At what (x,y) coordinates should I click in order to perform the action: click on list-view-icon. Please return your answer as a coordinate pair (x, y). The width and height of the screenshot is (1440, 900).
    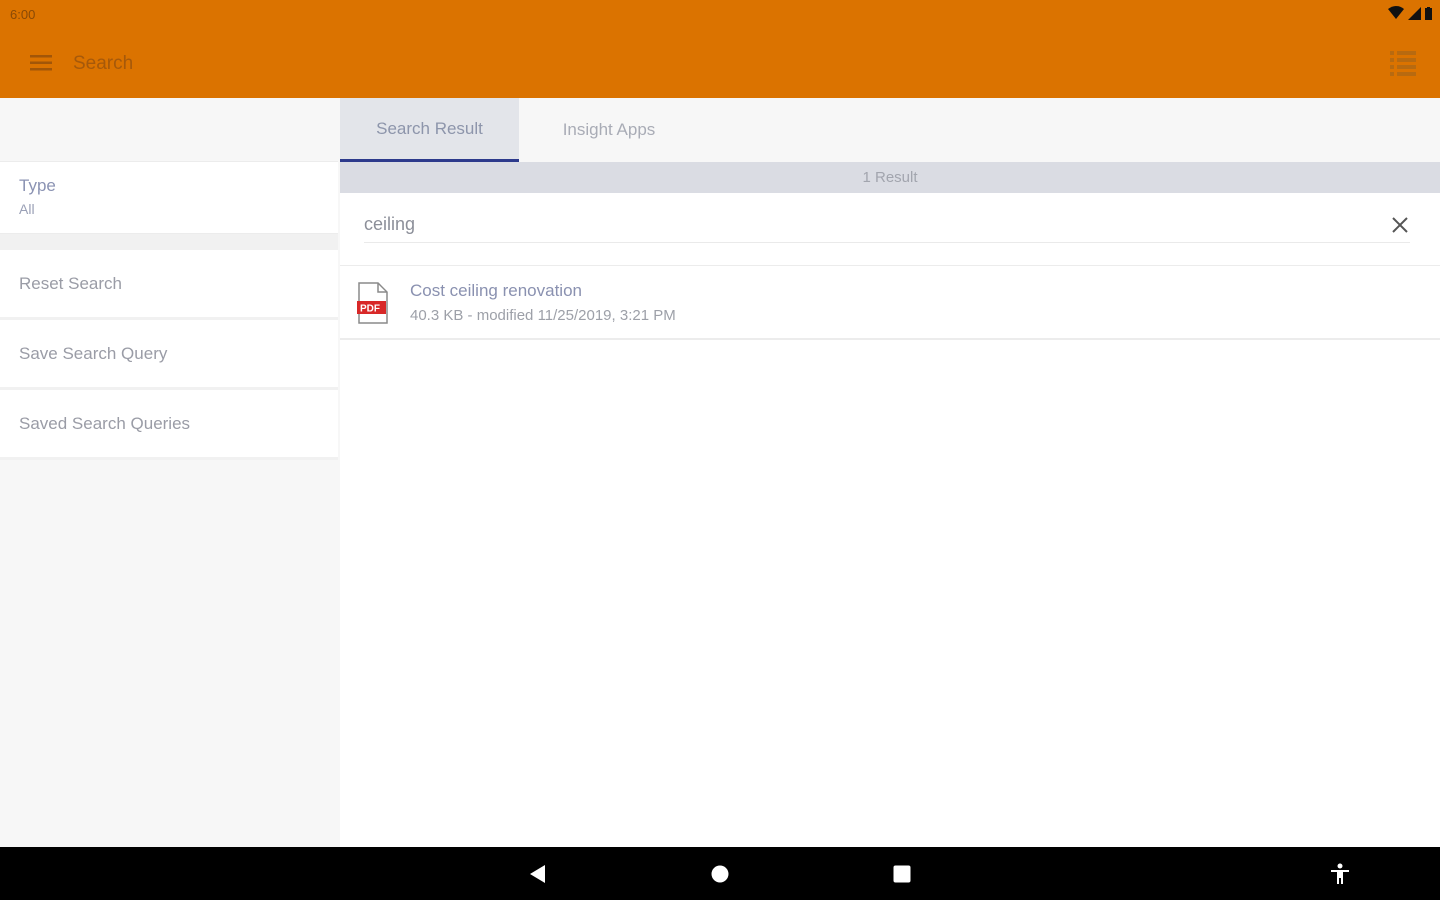
    Looking at the image, I should click on (1403, 63).